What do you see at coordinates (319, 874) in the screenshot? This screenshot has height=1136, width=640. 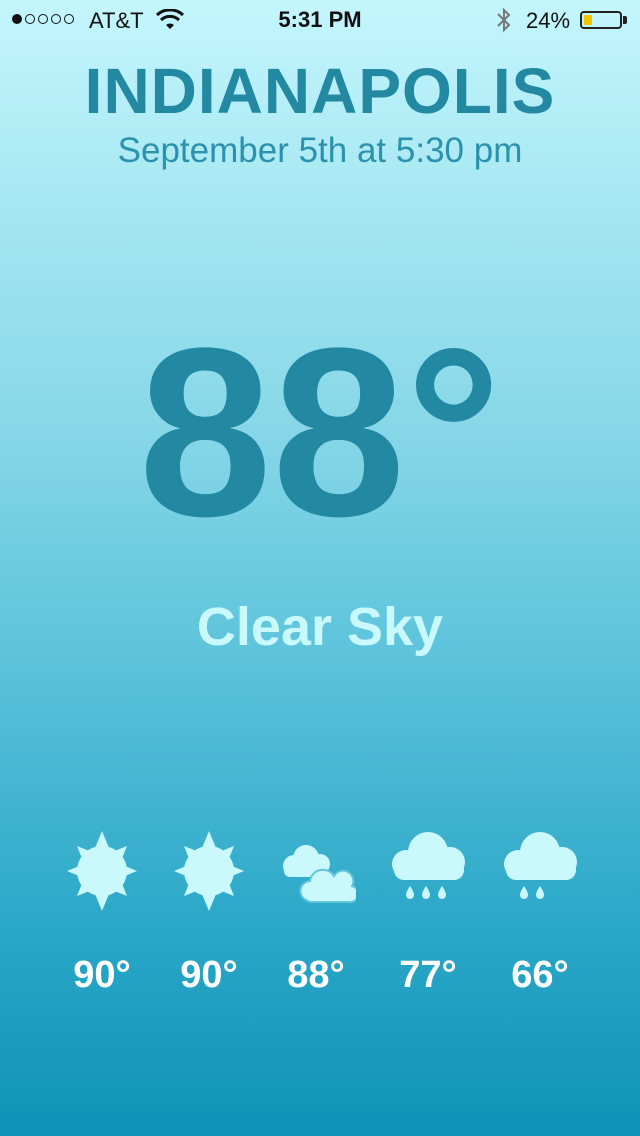 I see `clouds-icon` at bounding box center [319, 874].